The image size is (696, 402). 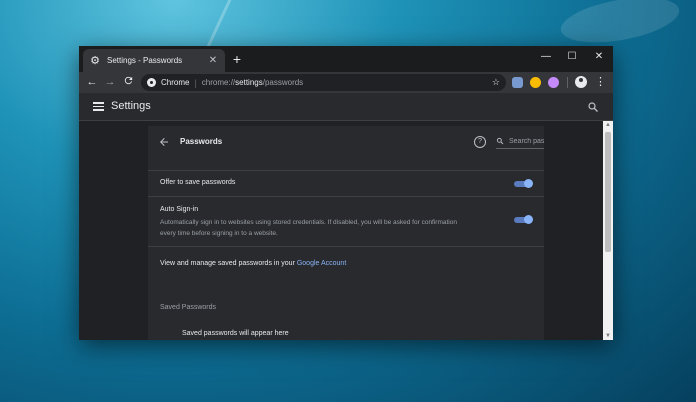 I want to click on saved-passwords-empty-message: Saved passwords will appear here, so click(x=235, y=333).